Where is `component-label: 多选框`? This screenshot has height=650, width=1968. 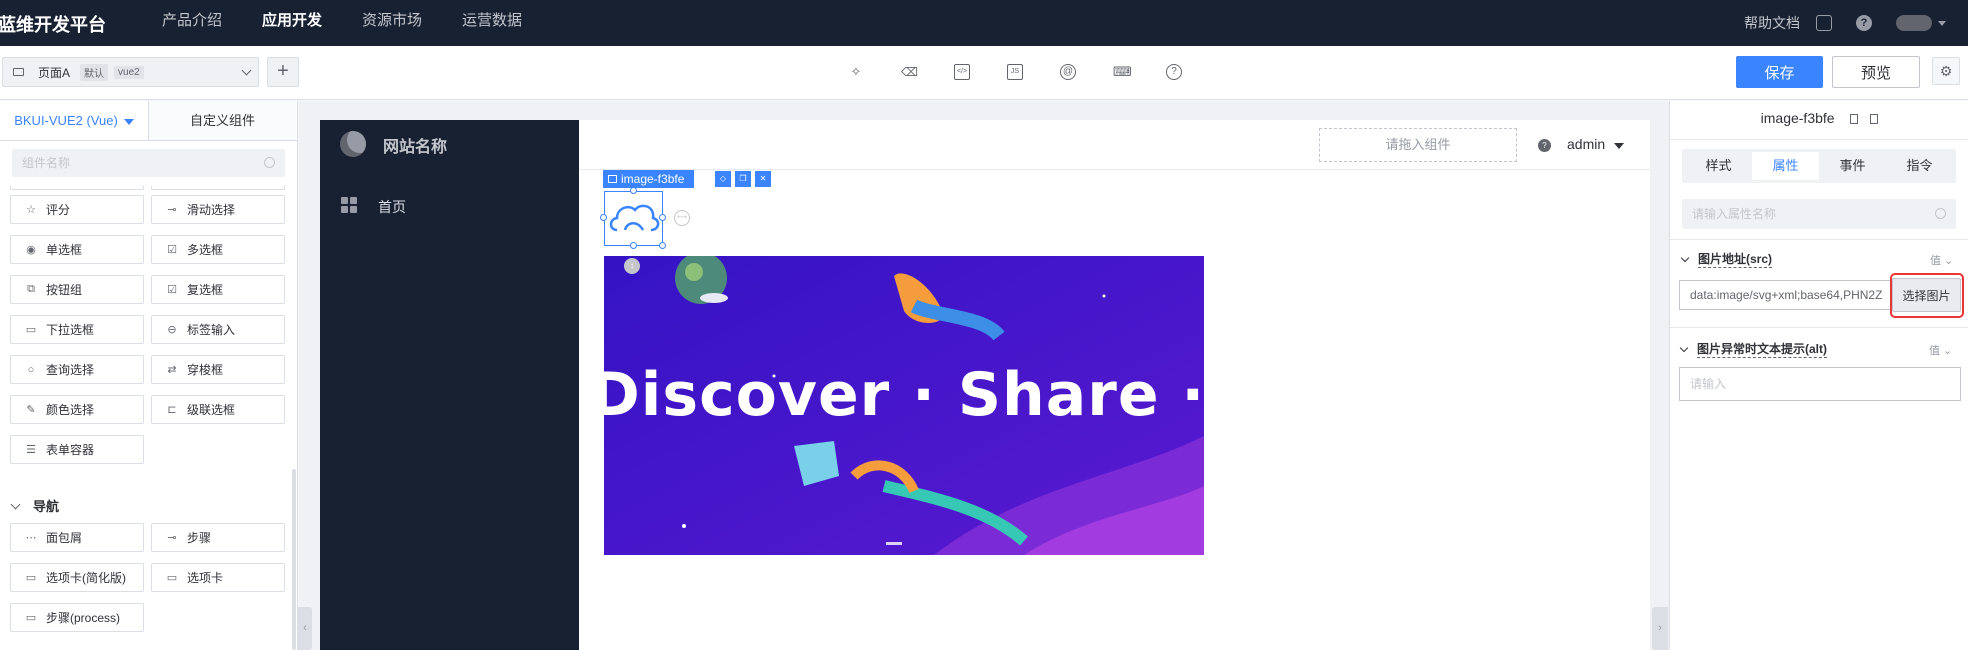 component-label: 多选框 is located at coordinates (205, 250).